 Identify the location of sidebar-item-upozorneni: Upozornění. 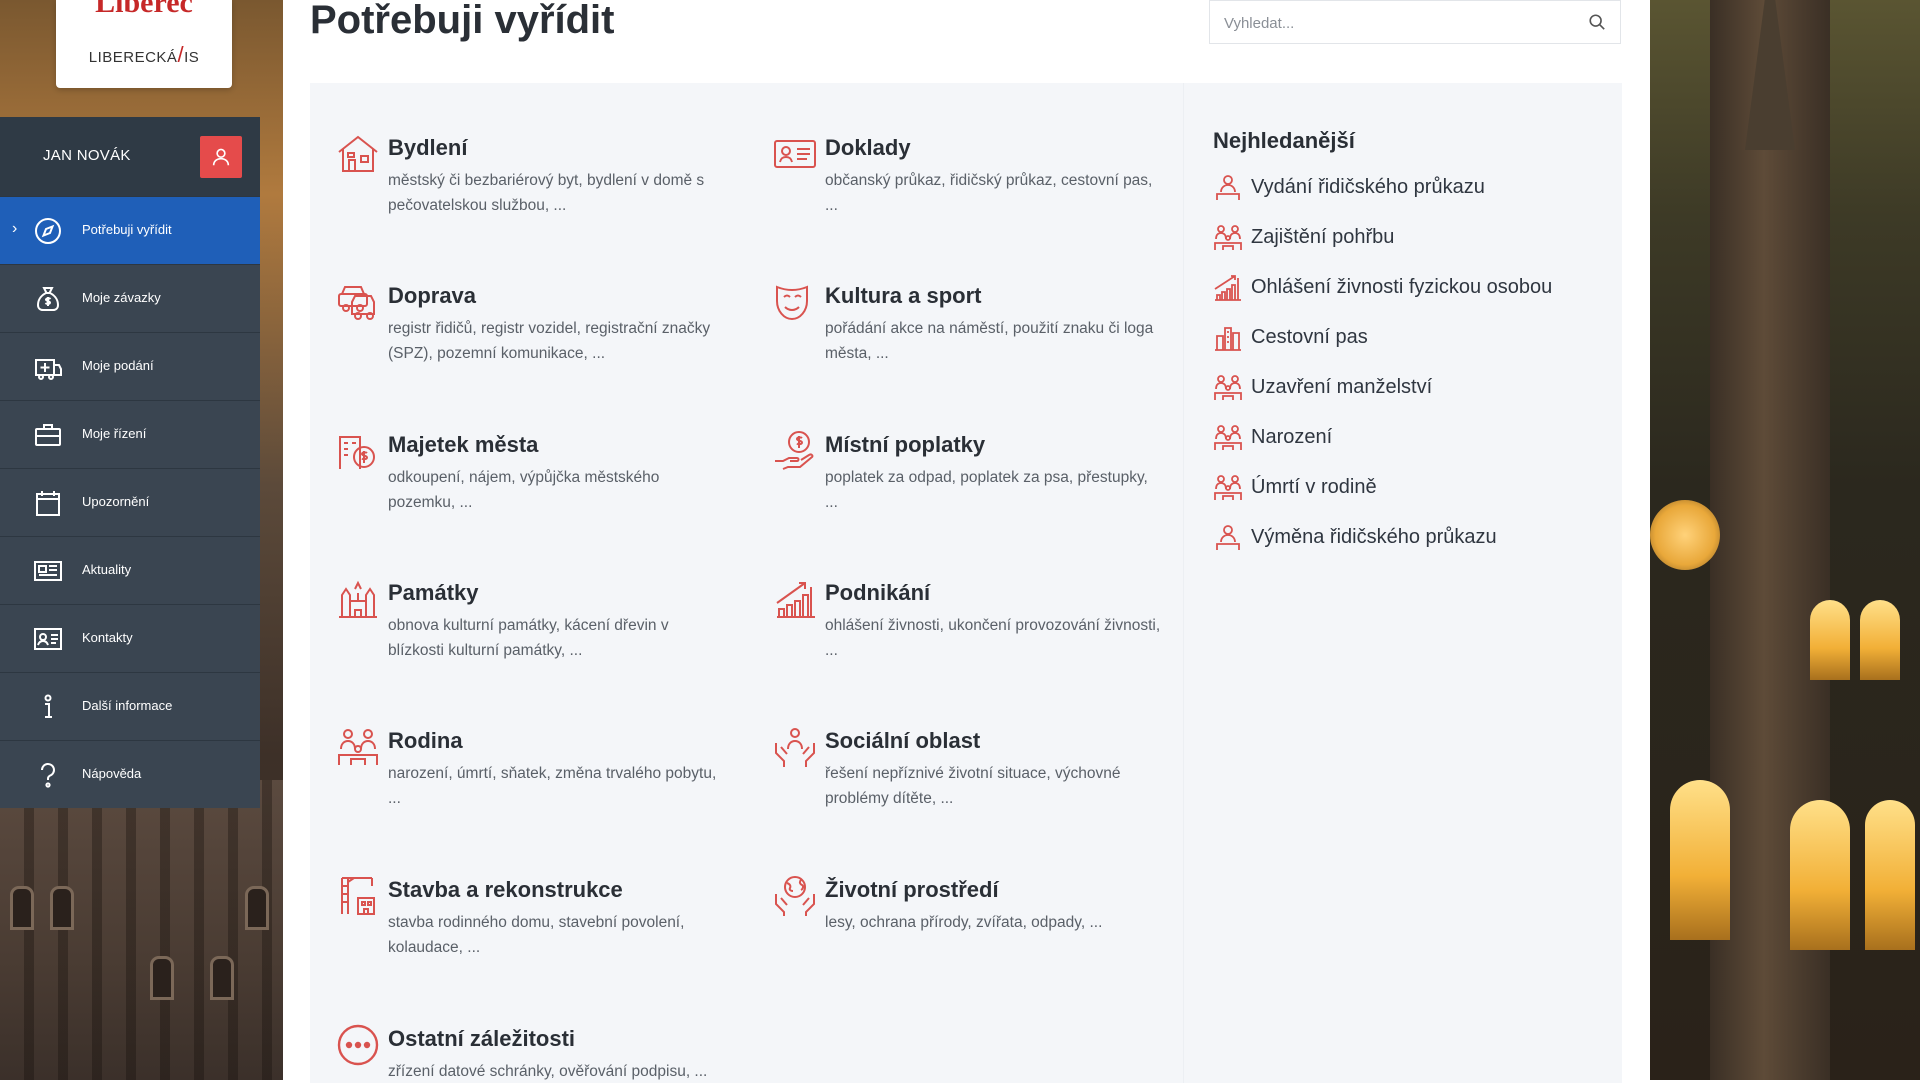
(130, 502).